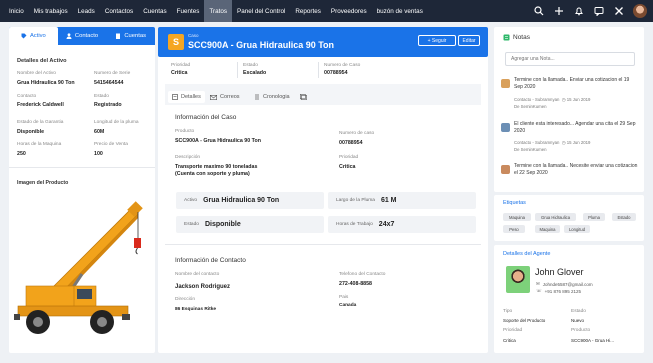  I want to click on chat-icon, so click(598, 11).